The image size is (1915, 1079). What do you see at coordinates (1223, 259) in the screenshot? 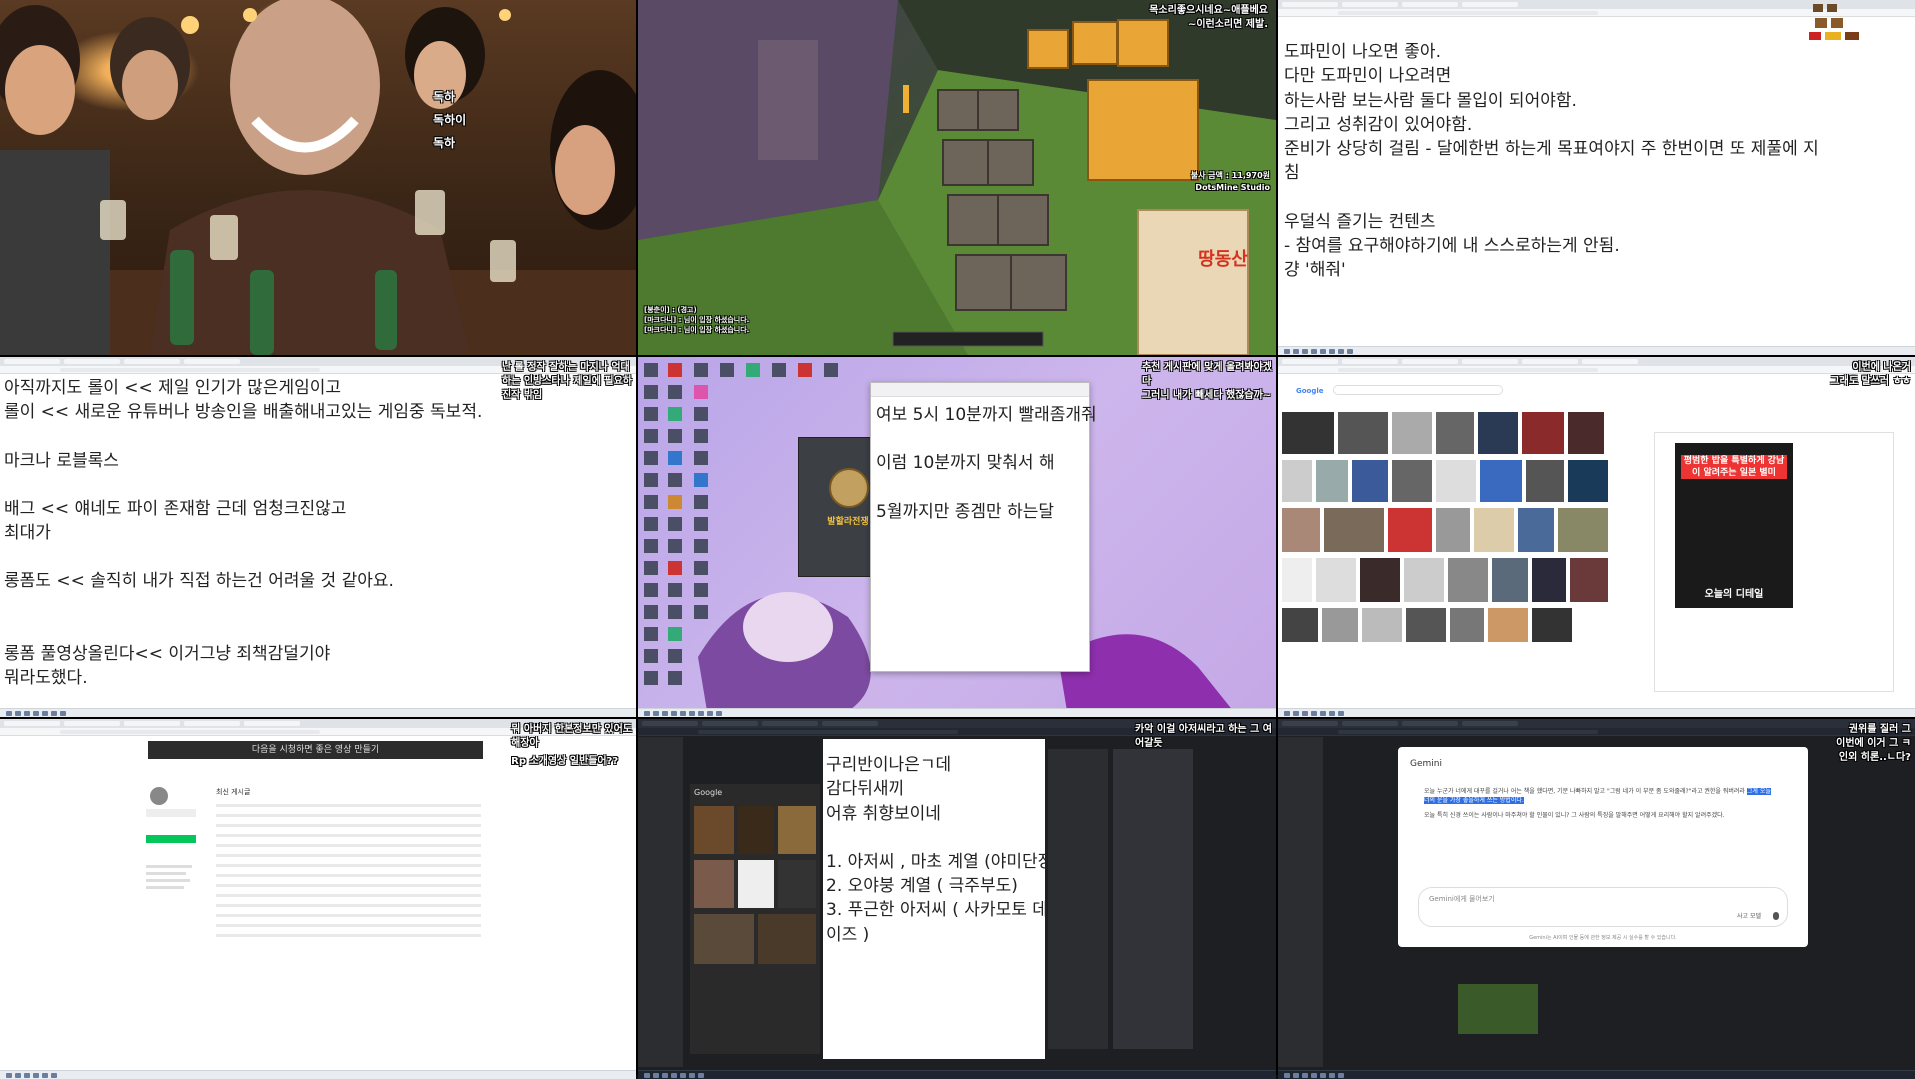
I see `sign-text: 땅동산` at bounding box center [1223, 259].